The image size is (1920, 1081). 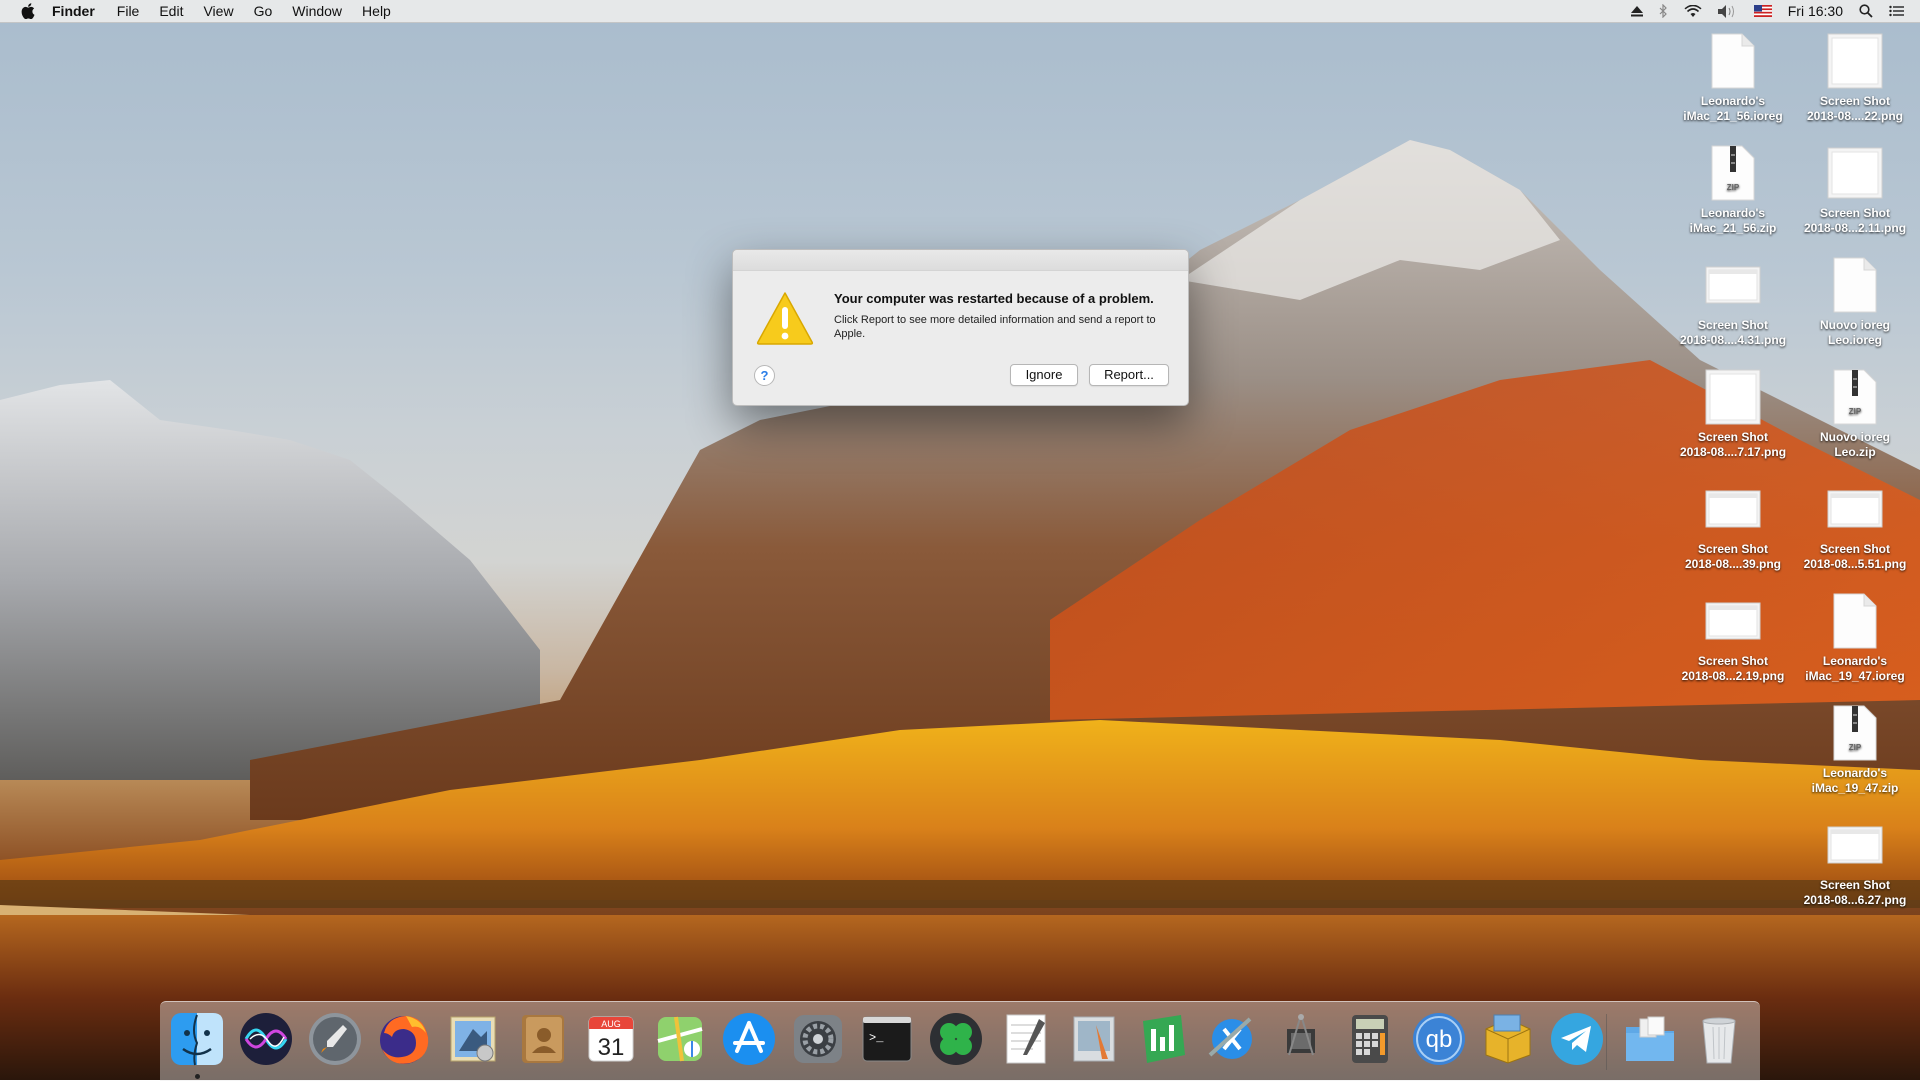 I want to click on desktop-file-screenshot-39: Screen Shot 2018-08....39.png, so click(x=1733, y=525).